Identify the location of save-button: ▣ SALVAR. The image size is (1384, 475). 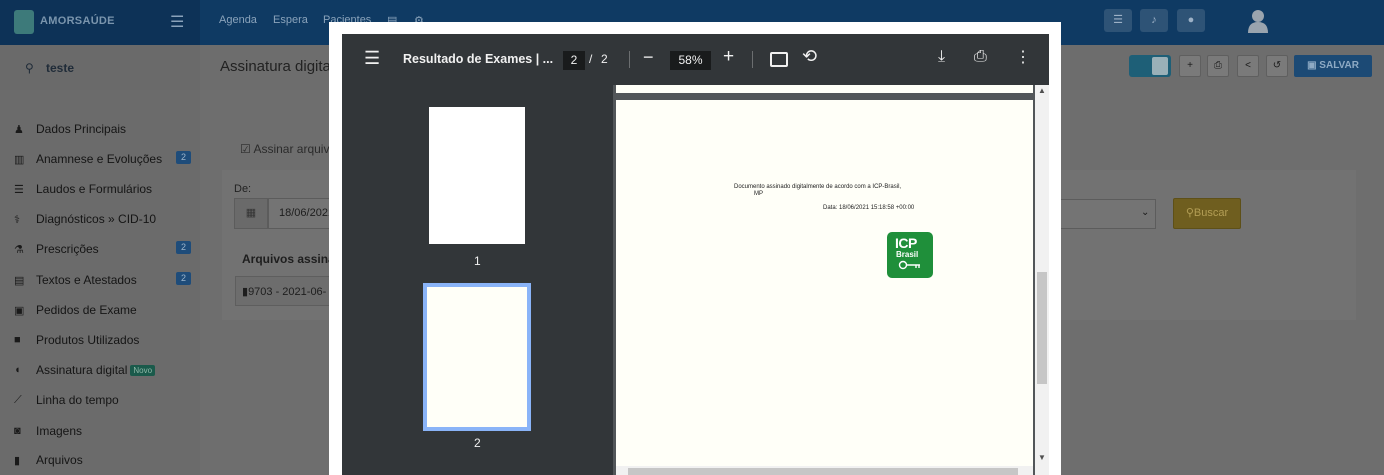
(1333, 66).